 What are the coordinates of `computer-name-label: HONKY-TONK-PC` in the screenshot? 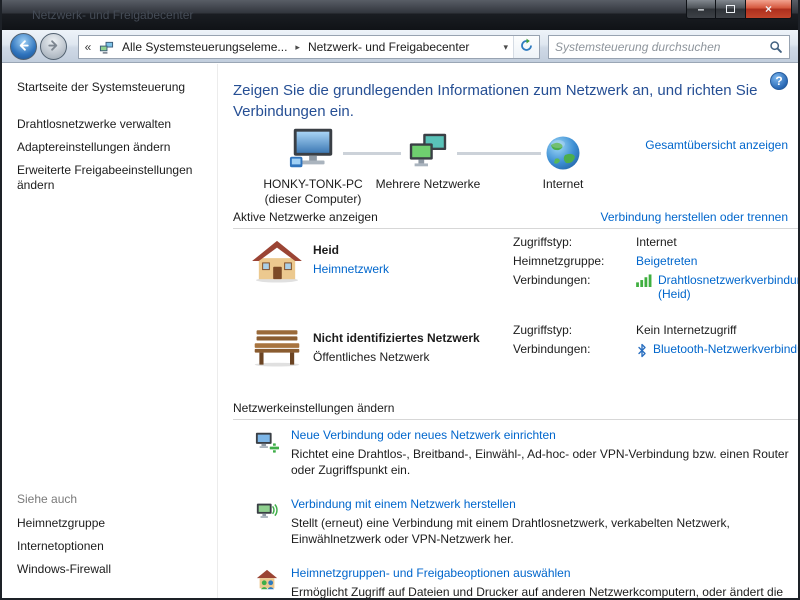 It's located at (313, 184).